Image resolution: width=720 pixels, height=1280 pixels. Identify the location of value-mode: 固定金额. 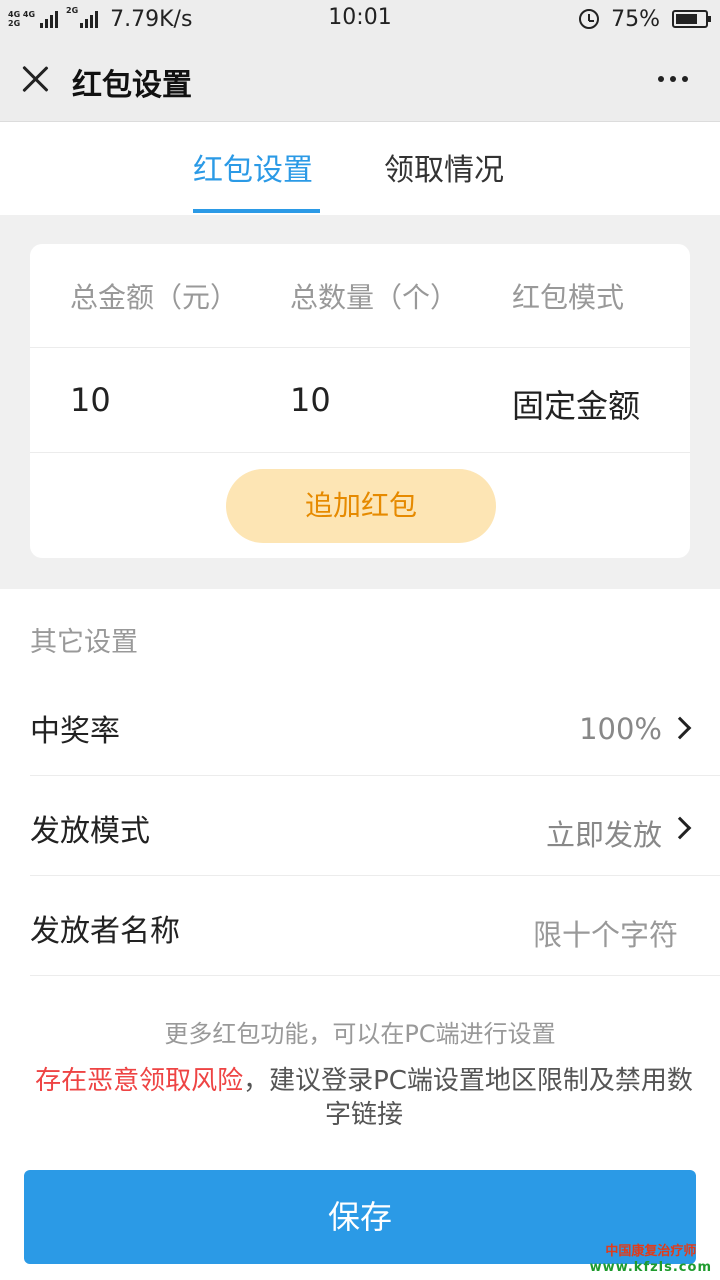
(576, 406).